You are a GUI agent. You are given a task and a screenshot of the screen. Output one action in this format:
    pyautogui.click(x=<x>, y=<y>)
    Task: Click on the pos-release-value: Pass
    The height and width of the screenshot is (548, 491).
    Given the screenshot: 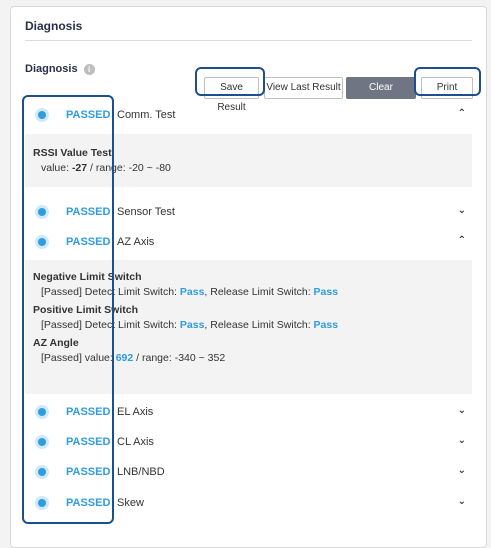 What is the action you would take?
    pyautogui.click(x=326, y=325)
    